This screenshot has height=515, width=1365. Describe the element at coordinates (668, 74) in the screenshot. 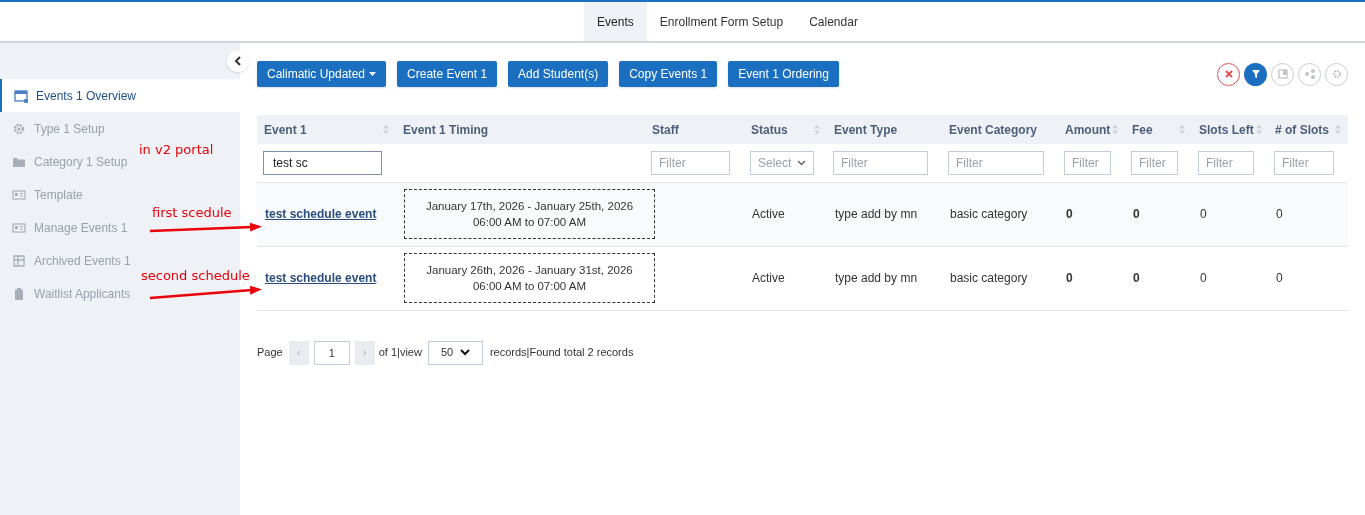

I see `toolbar-button: Copy Events 1` at that location.